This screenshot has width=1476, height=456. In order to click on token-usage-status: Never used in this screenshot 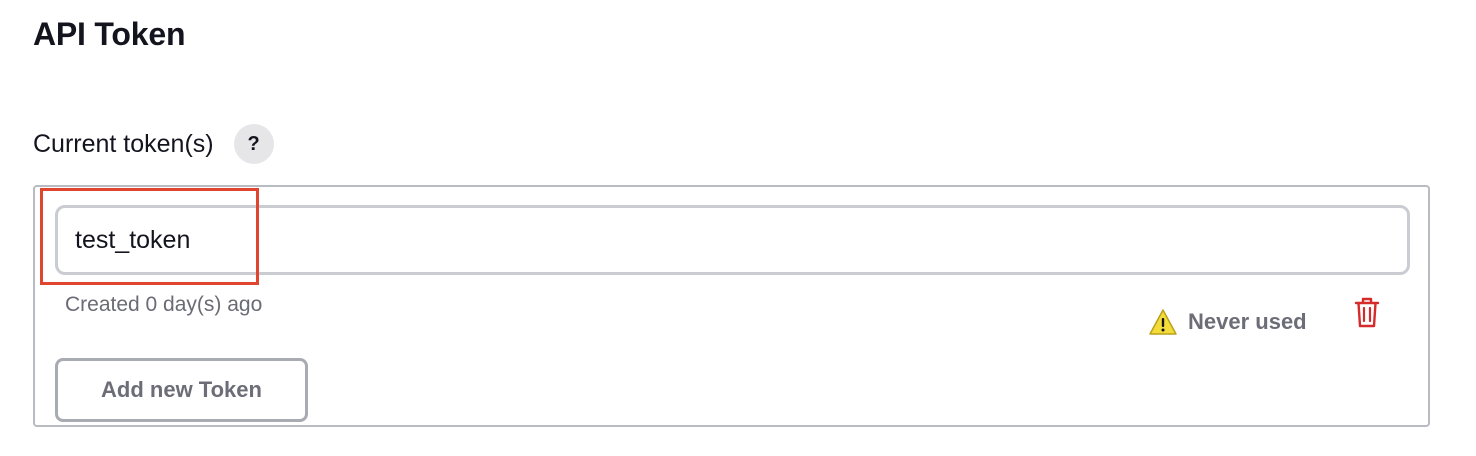, I will do `click(1227, 322)`.